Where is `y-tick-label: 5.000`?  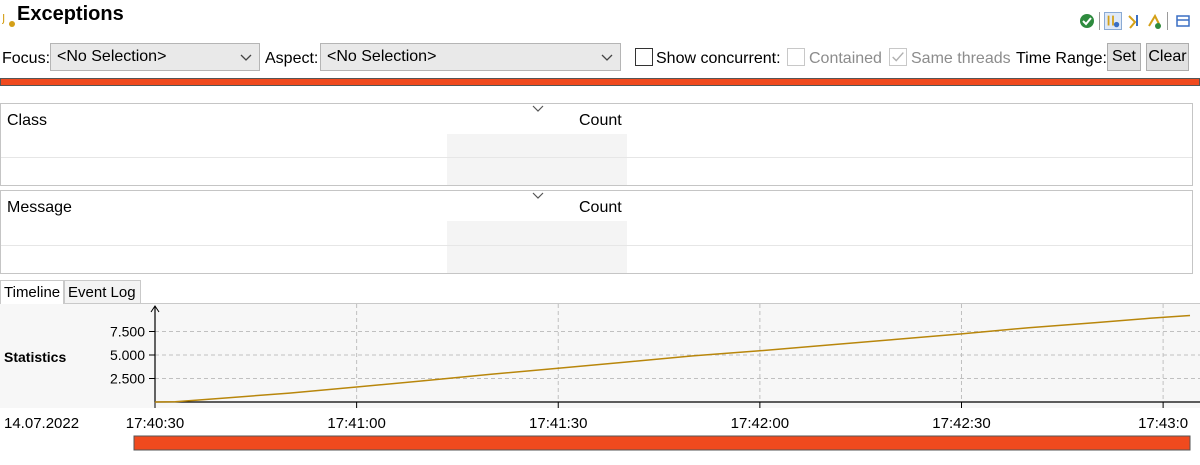
y-tick-label: 5.000 is located at coordinates (127, 355).